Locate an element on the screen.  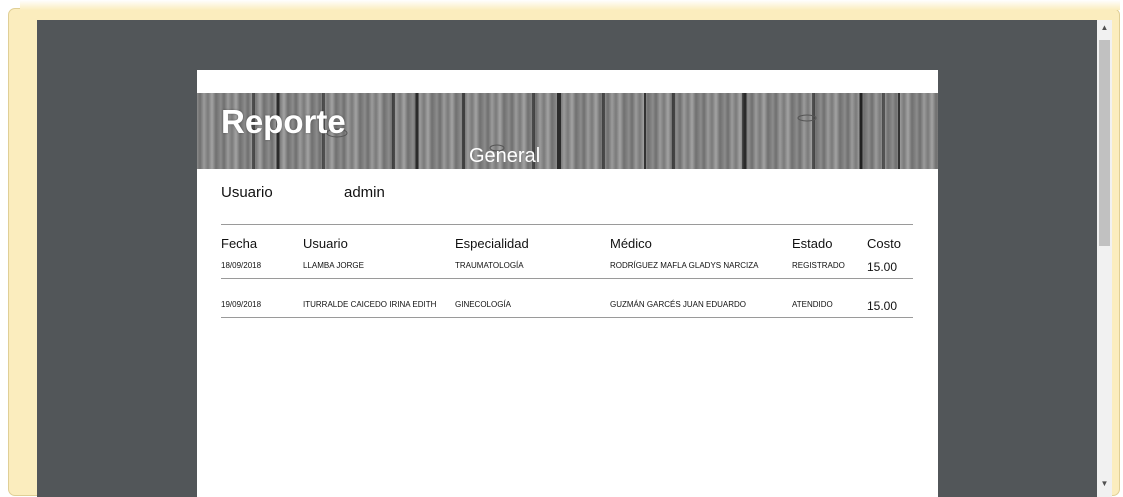
cell-fecha: 19/09/2018 is located at coordinates (241, 304).